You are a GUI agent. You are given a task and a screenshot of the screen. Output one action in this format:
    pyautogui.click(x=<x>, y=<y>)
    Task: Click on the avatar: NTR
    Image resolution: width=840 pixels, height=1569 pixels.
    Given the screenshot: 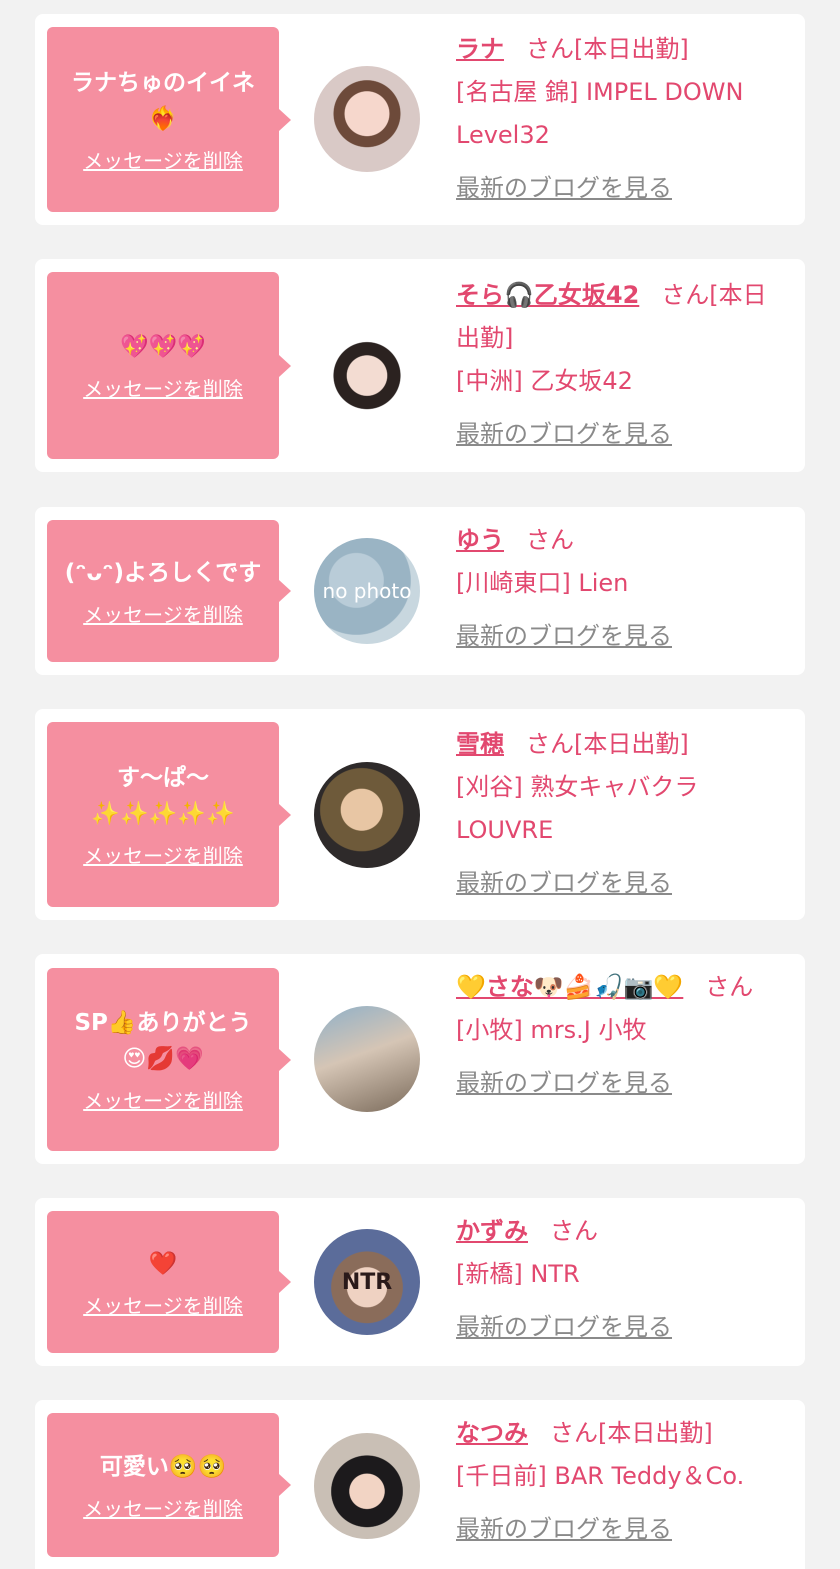 What is the action you would take?
    pyautogui.click(x=367, y=1282)
    